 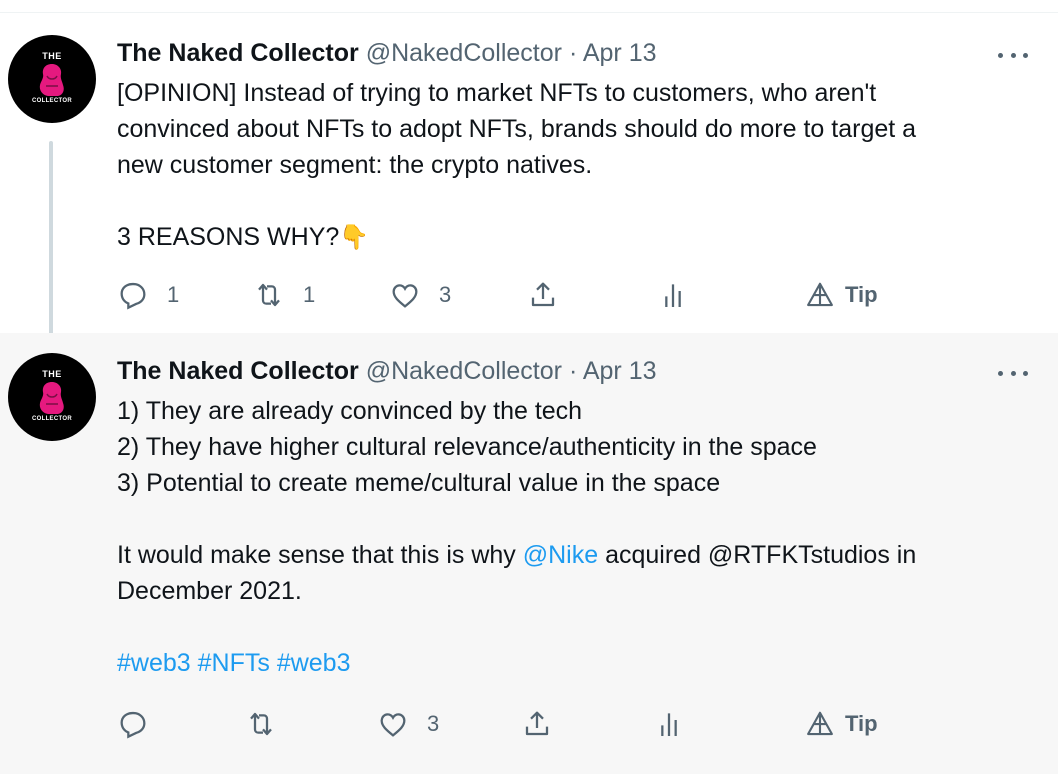 What do you see at coordinates (507, 295) in the screenshot?
I see `tweet-actions: 1 1 3 Tip` at bounding box center [507, 295].